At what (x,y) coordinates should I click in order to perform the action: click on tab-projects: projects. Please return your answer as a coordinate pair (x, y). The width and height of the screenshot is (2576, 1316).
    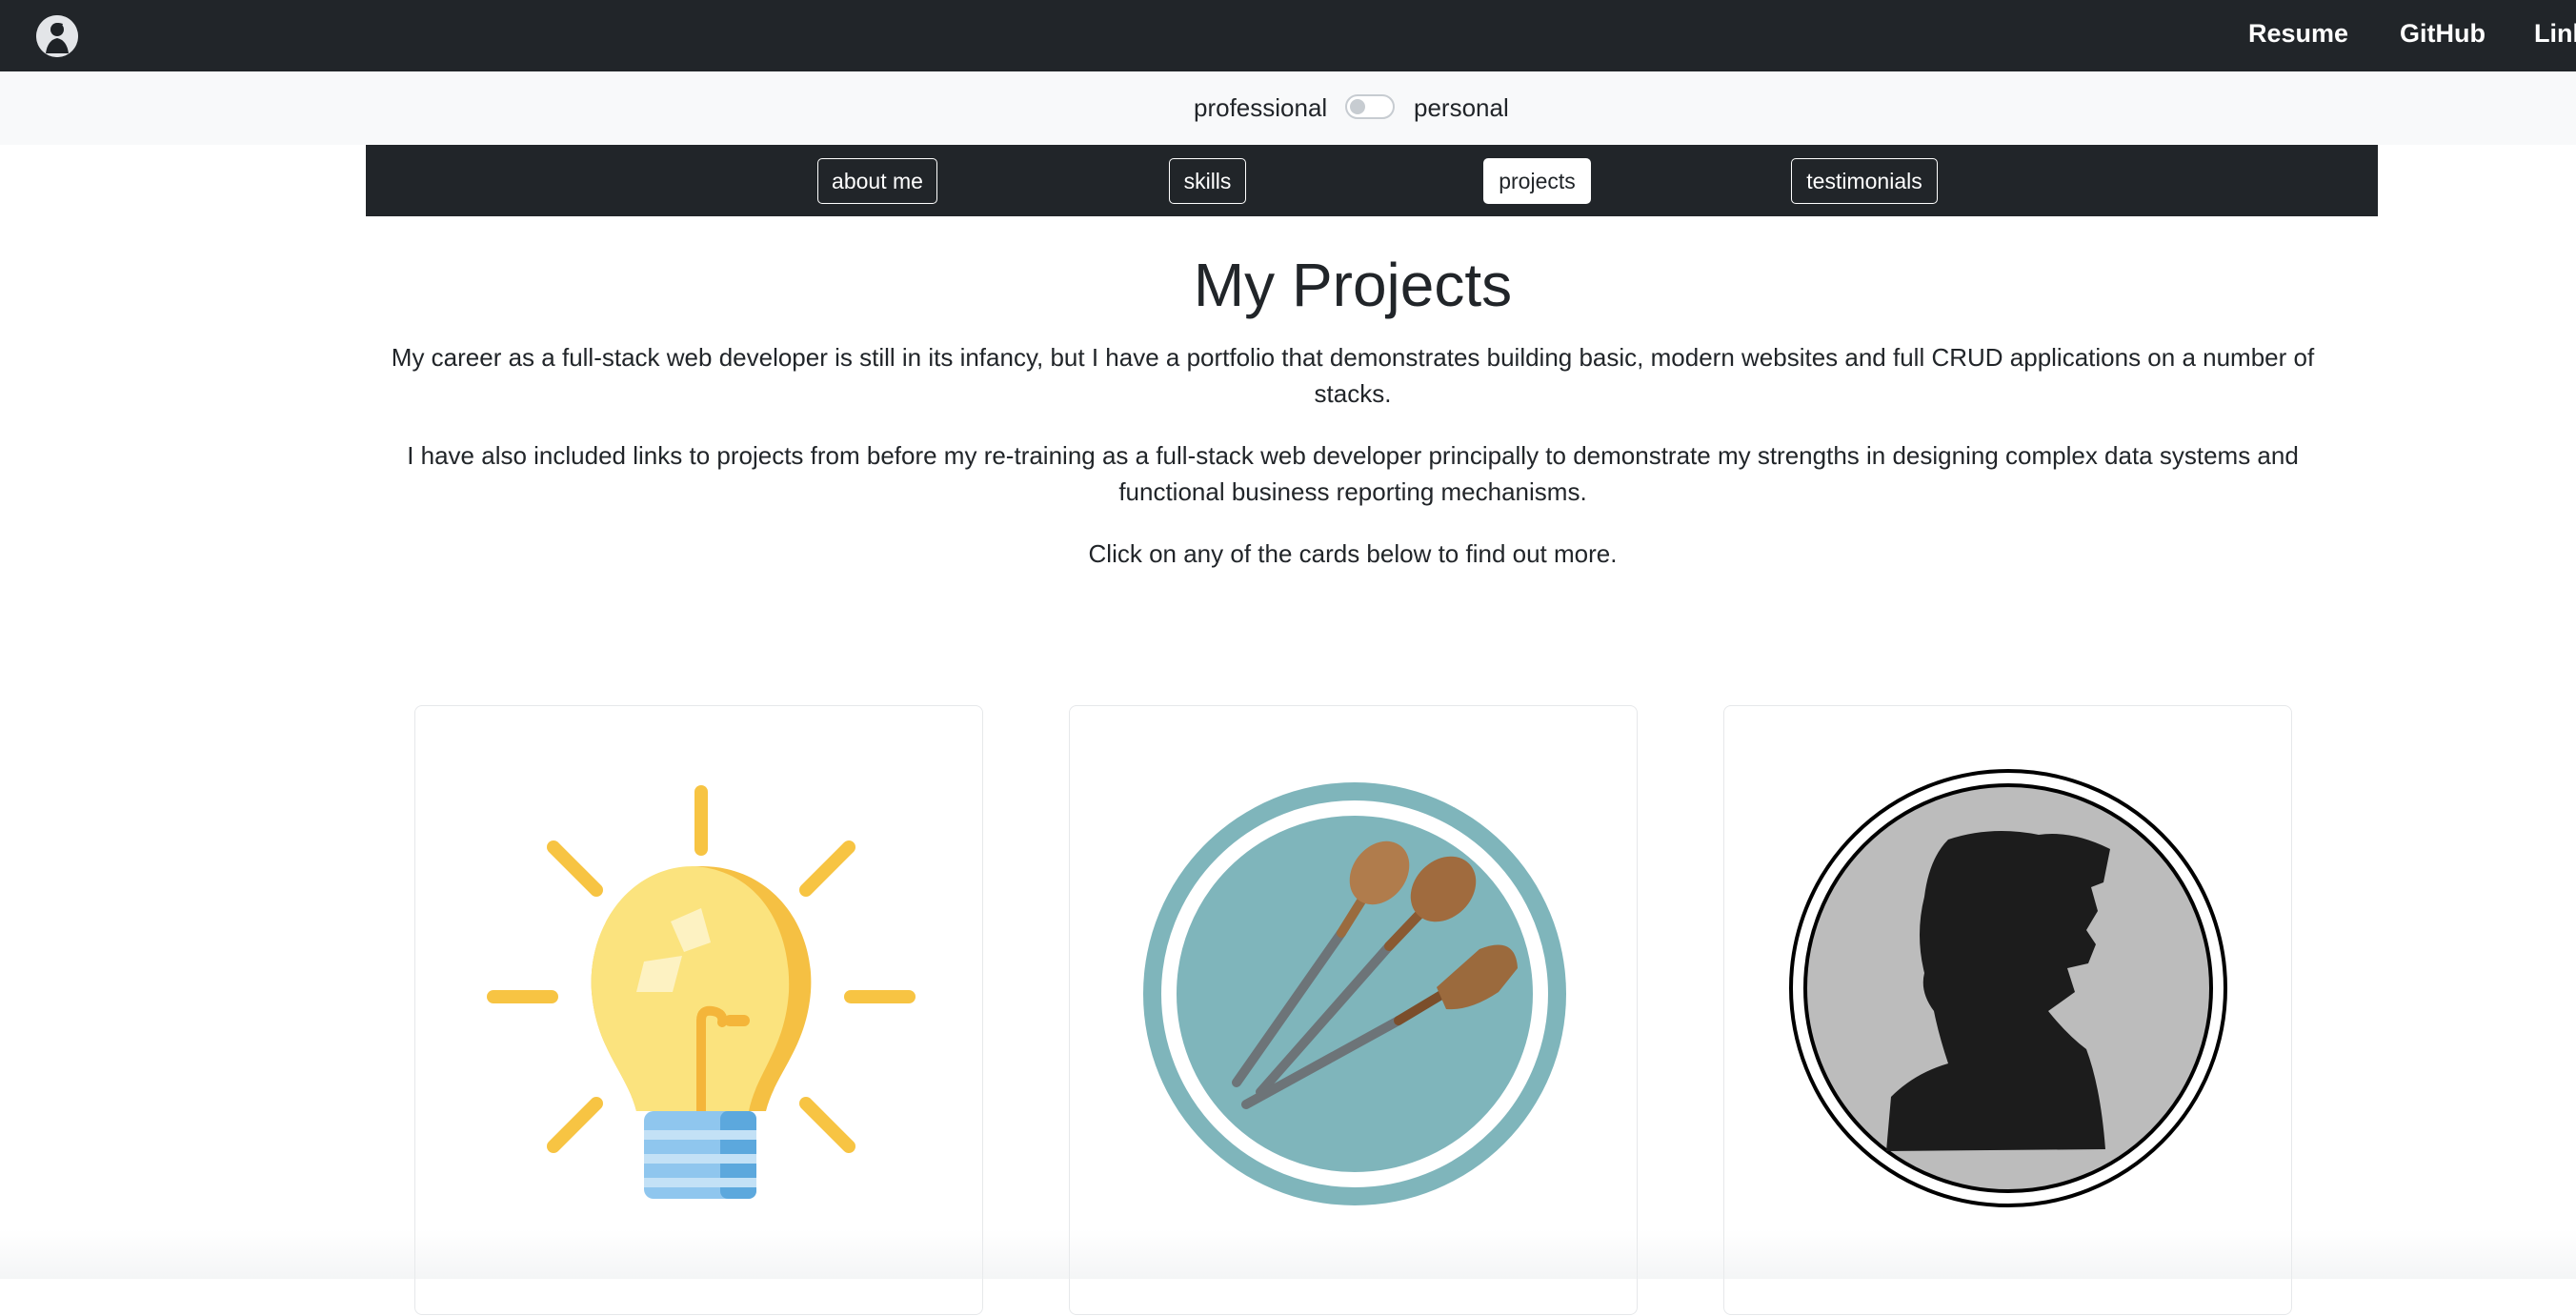
    Looking at the image, I should click on (1537, 181).